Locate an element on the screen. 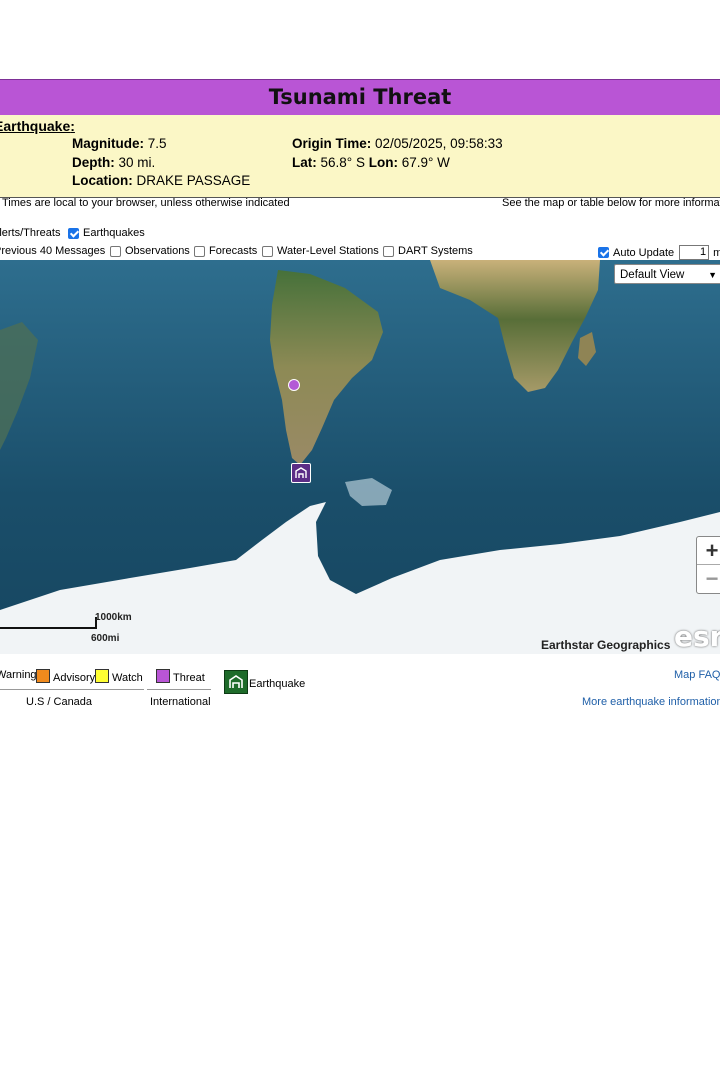 The width and height of the screenshot is (720, 1080). earthquake-legend-icon is located at coordinates (236, 682).